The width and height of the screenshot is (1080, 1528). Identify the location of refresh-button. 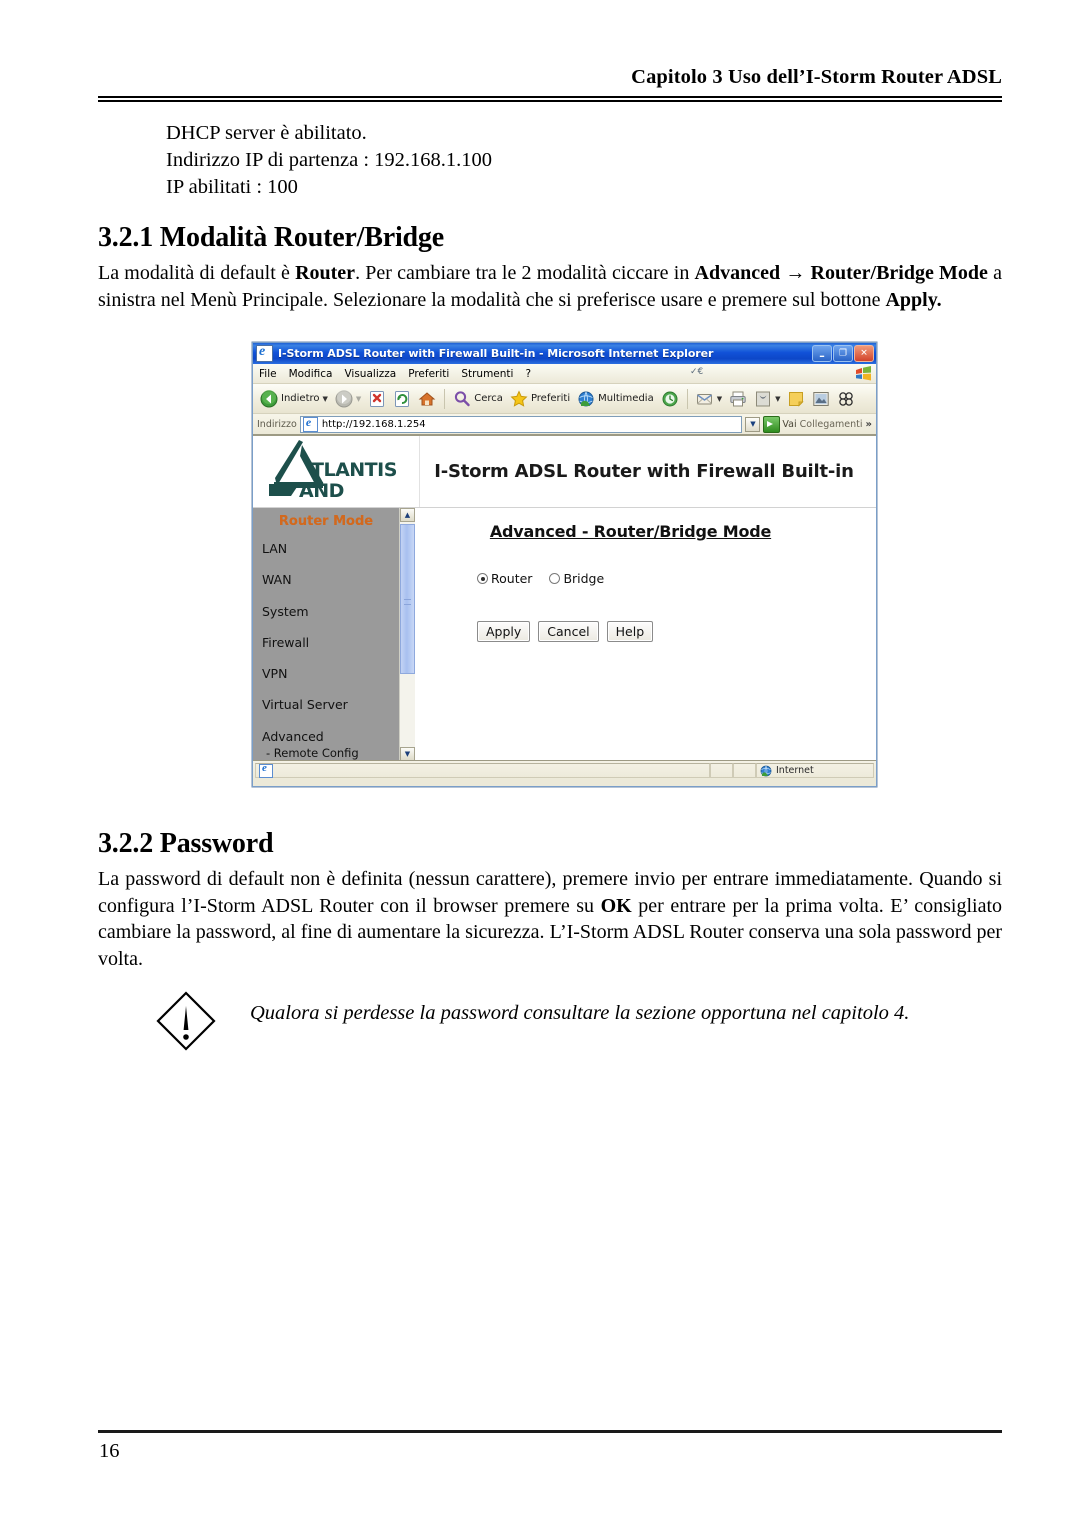
(402, 399).